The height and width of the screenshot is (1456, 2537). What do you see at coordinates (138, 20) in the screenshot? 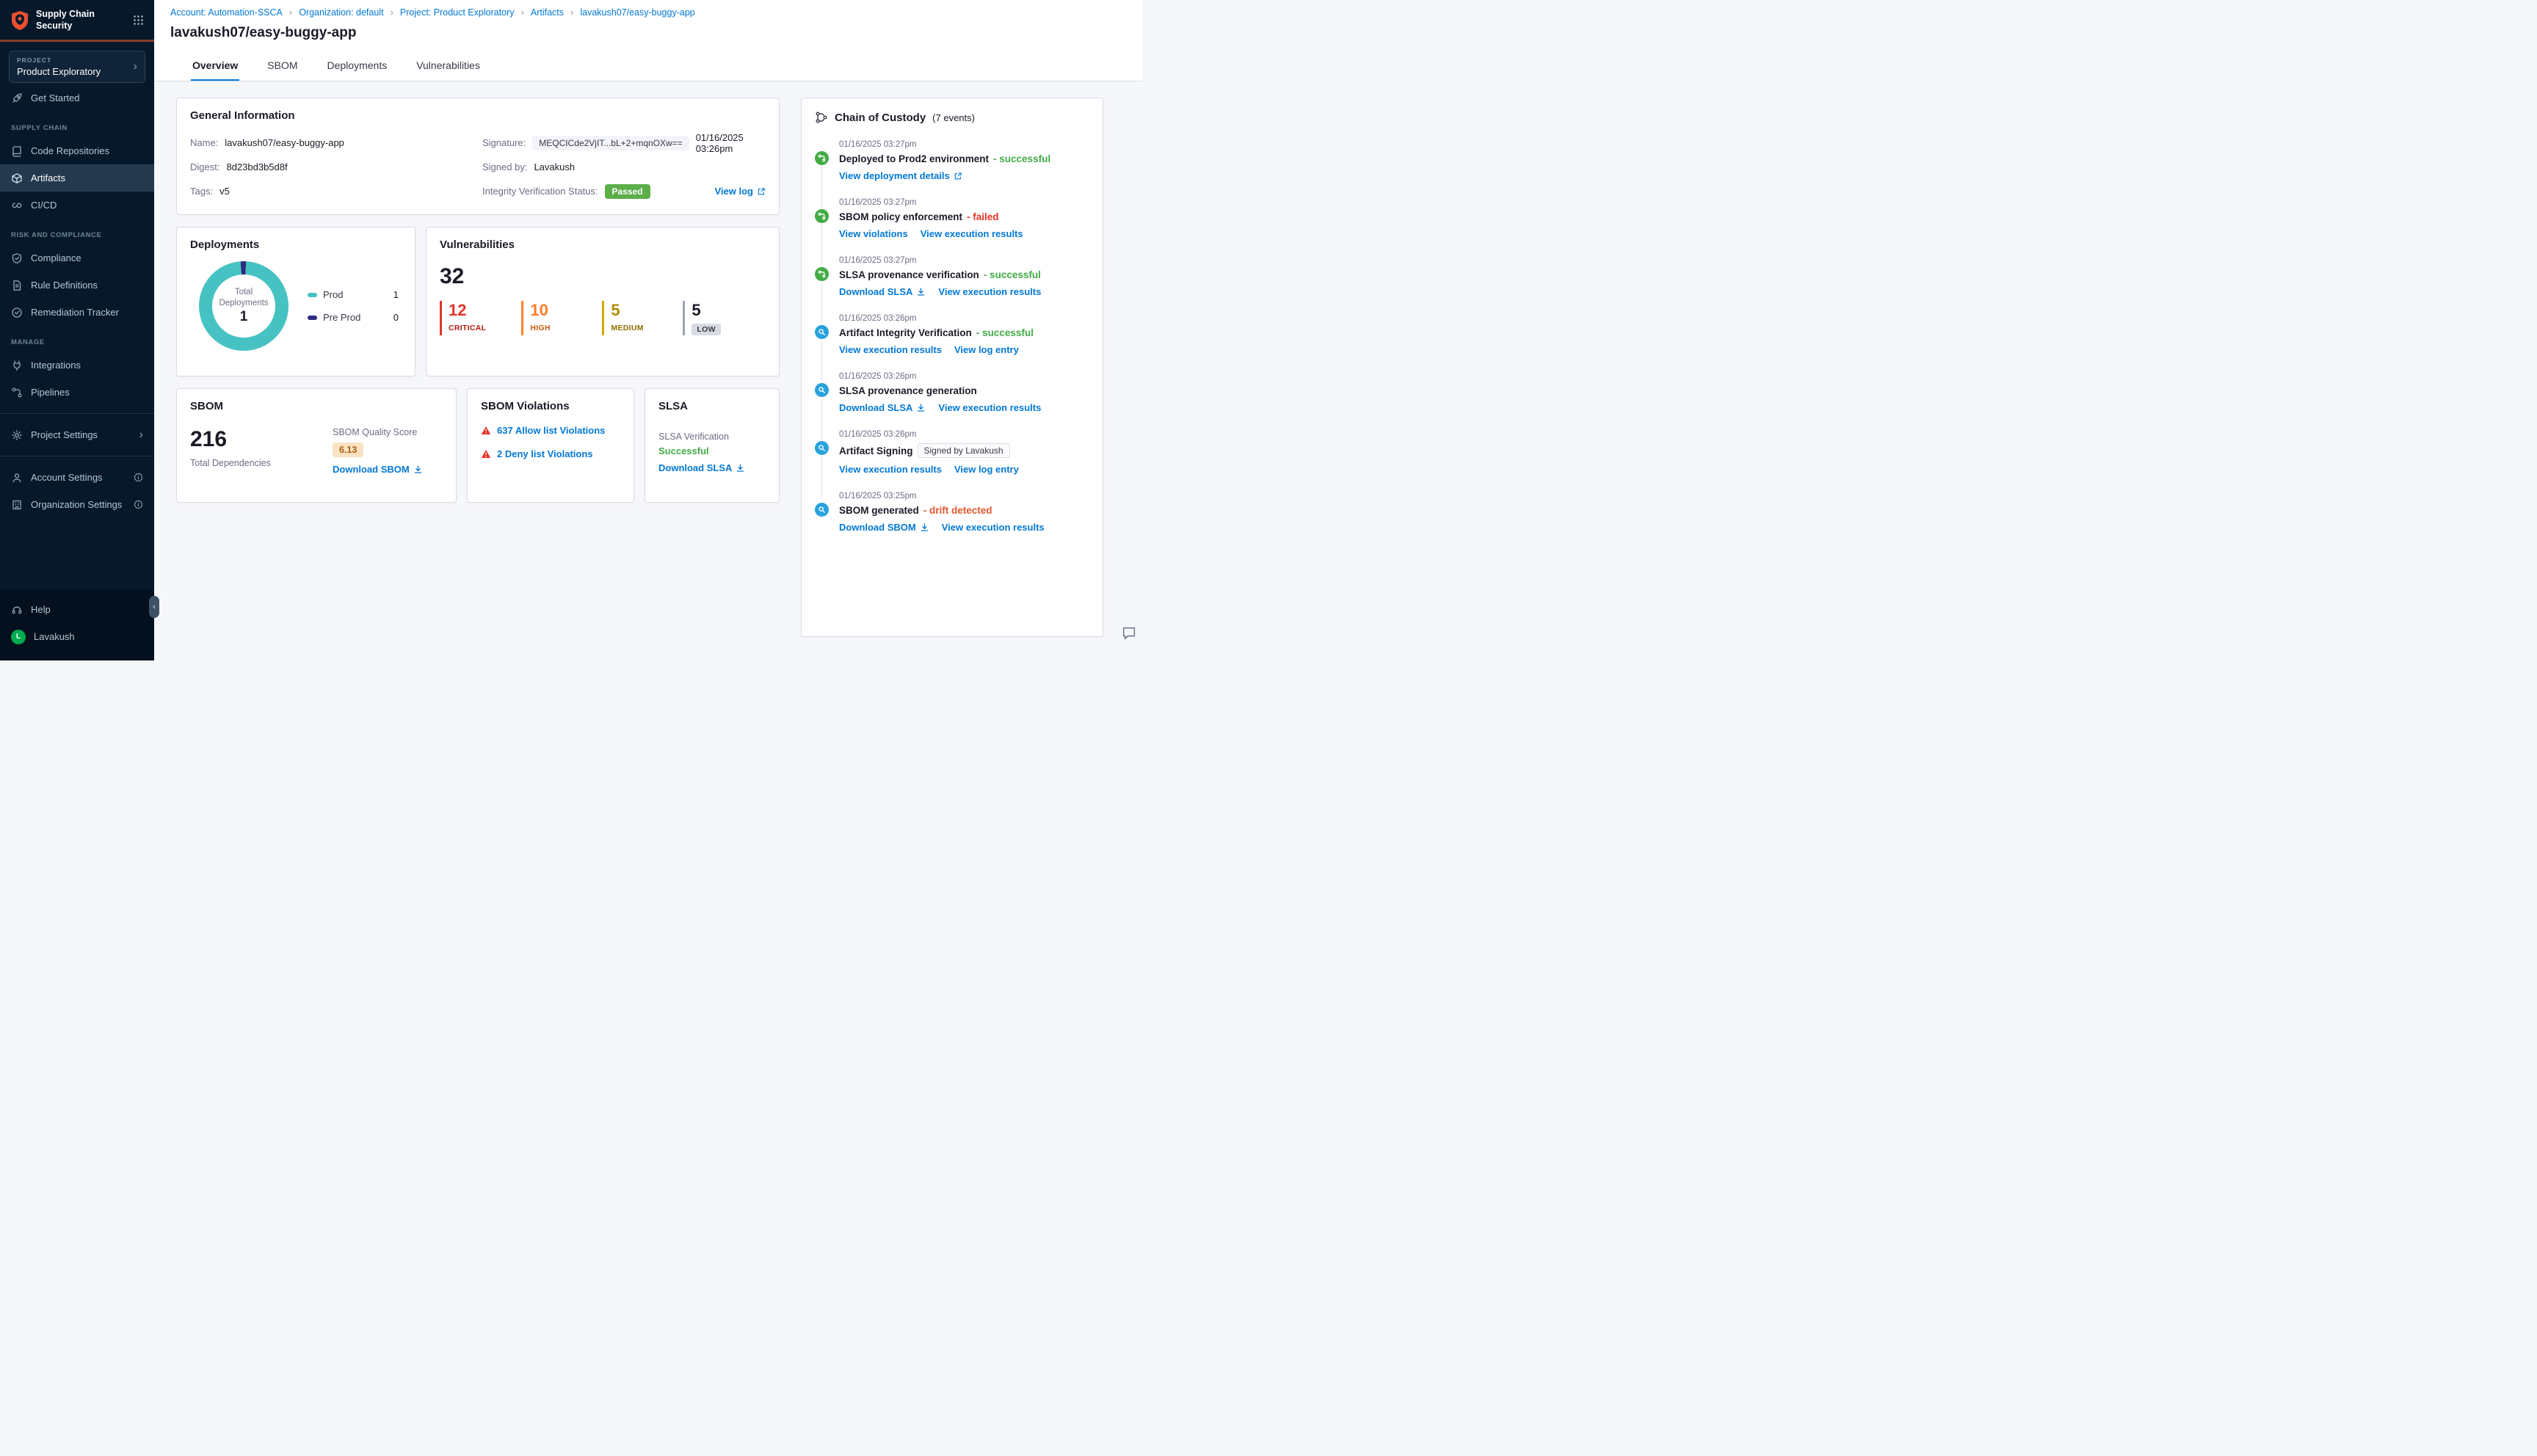
I see `app-switcher-icon` at bounding box center [138, 20].